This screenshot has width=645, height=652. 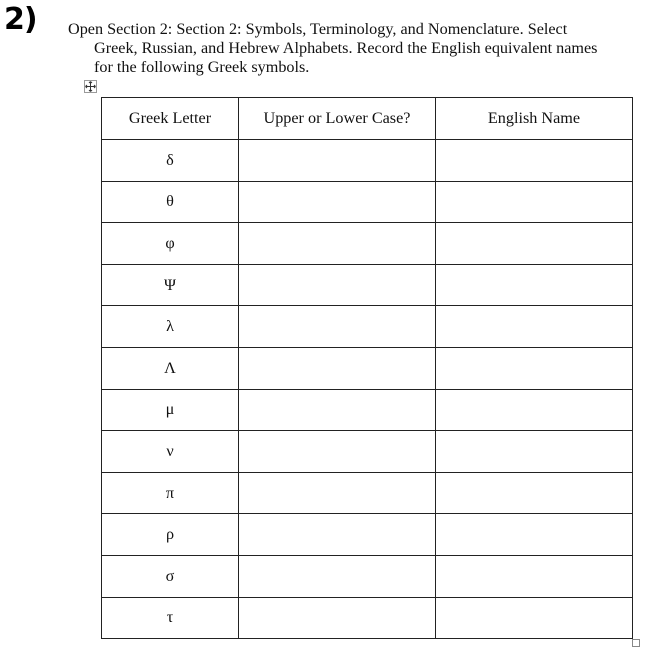 I want to click on table-row: μ, so click(x=367, y=410).